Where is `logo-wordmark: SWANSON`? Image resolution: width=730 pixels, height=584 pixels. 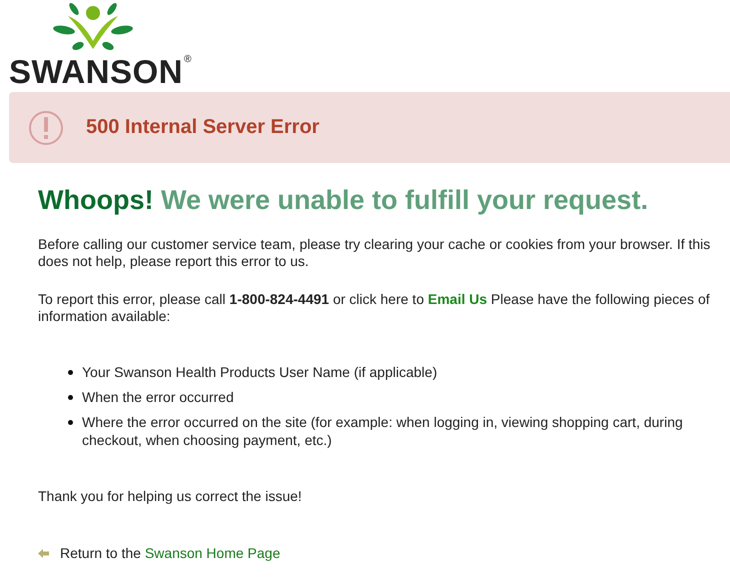
logo-wordmark: SWANSON is located at coordinates (96, 71).